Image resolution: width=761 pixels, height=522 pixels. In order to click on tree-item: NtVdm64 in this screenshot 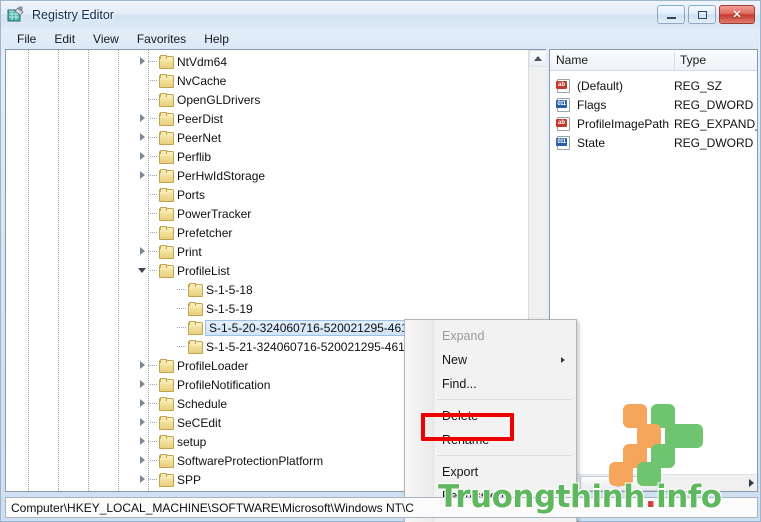, I will do `click(266, 61)`.